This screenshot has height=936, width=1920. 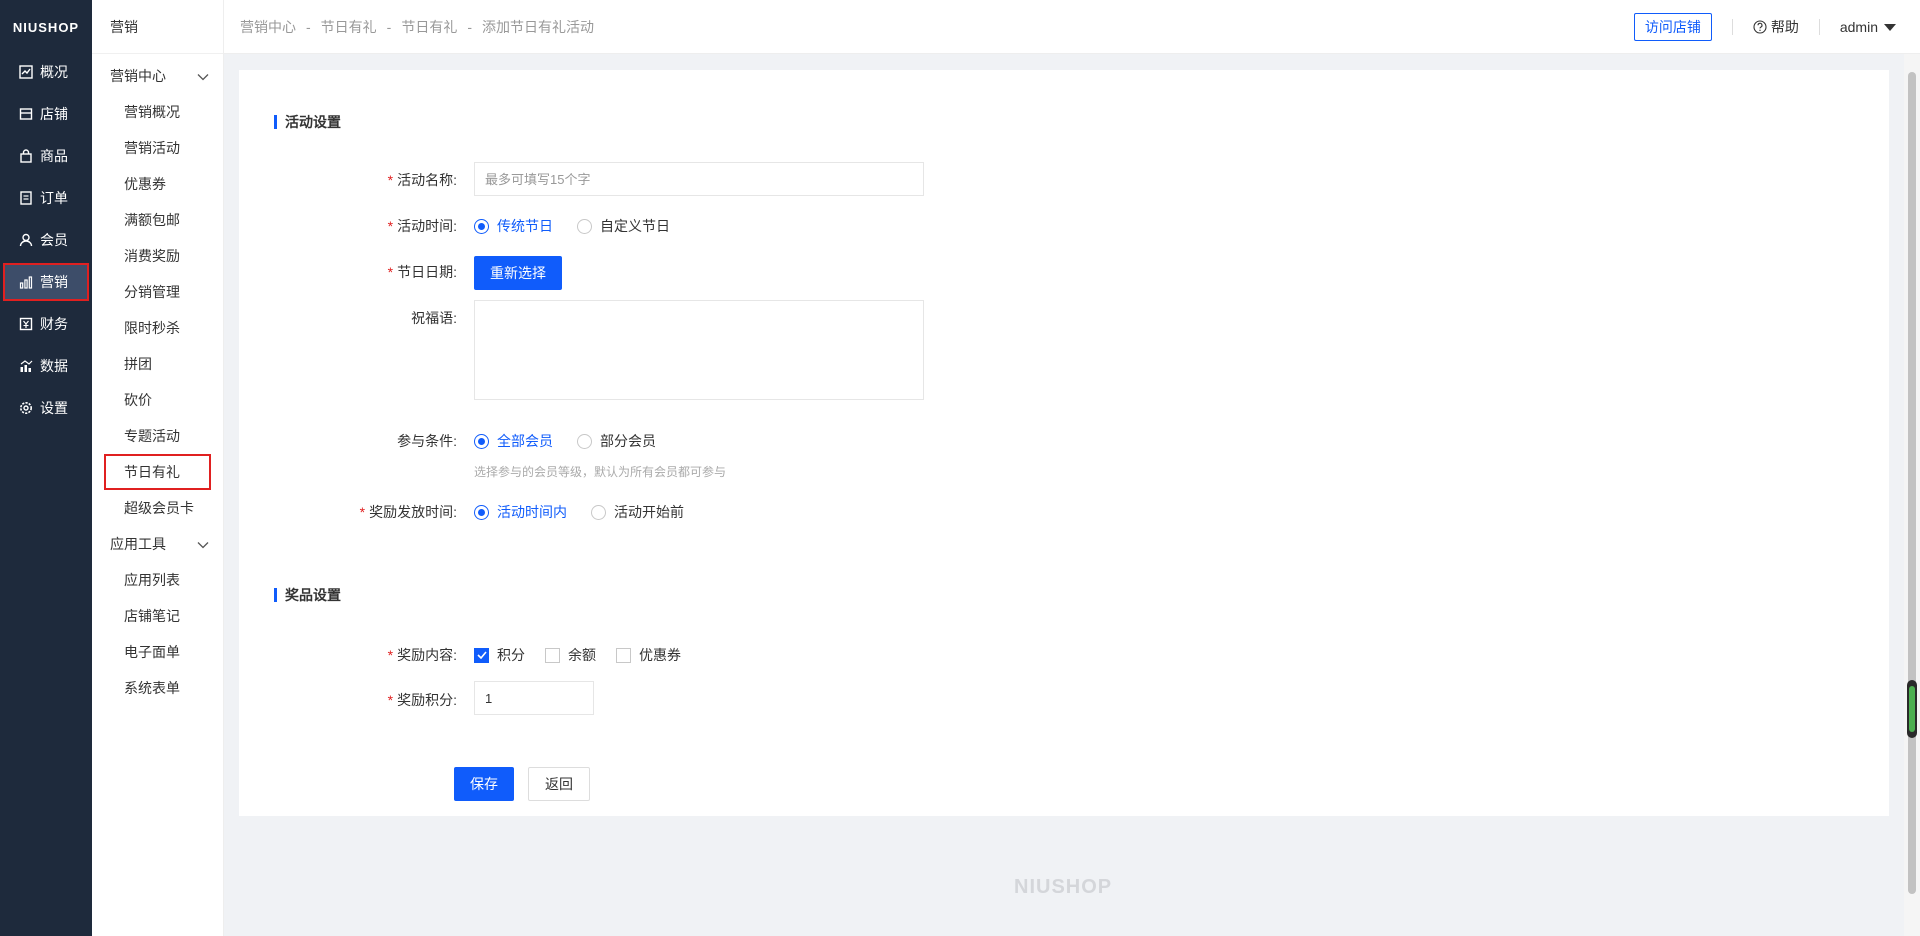 I want to click on subnav-item: 超级会员卡, so click(x=157, y=508).